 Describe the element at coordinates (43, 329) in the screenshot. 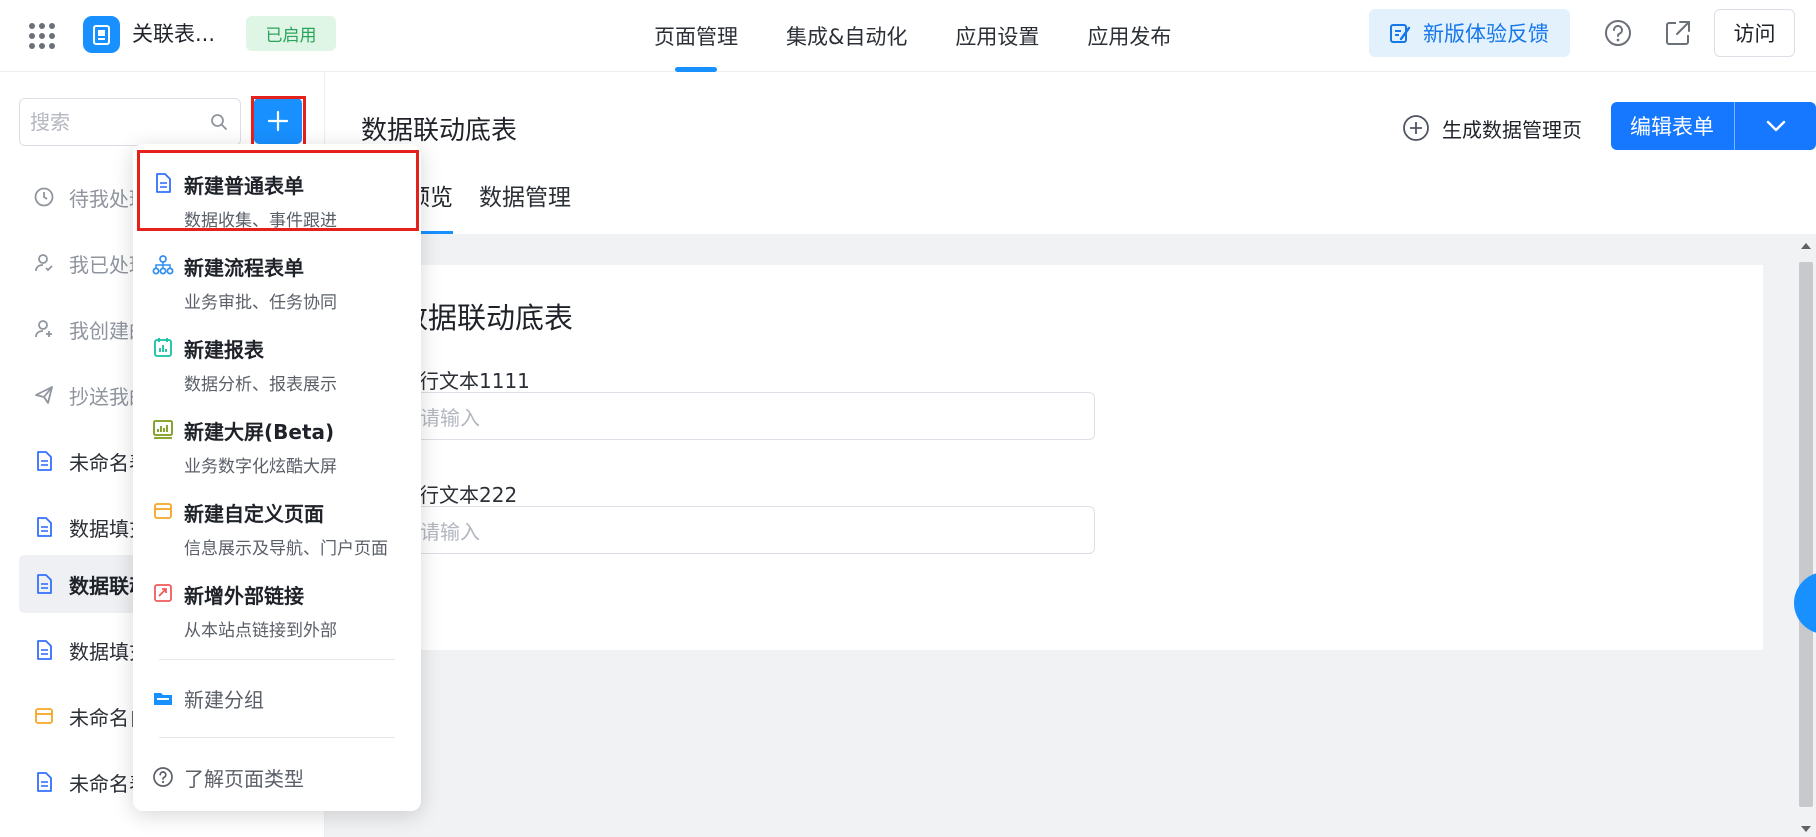

I see `user-plus-icon` at that location.